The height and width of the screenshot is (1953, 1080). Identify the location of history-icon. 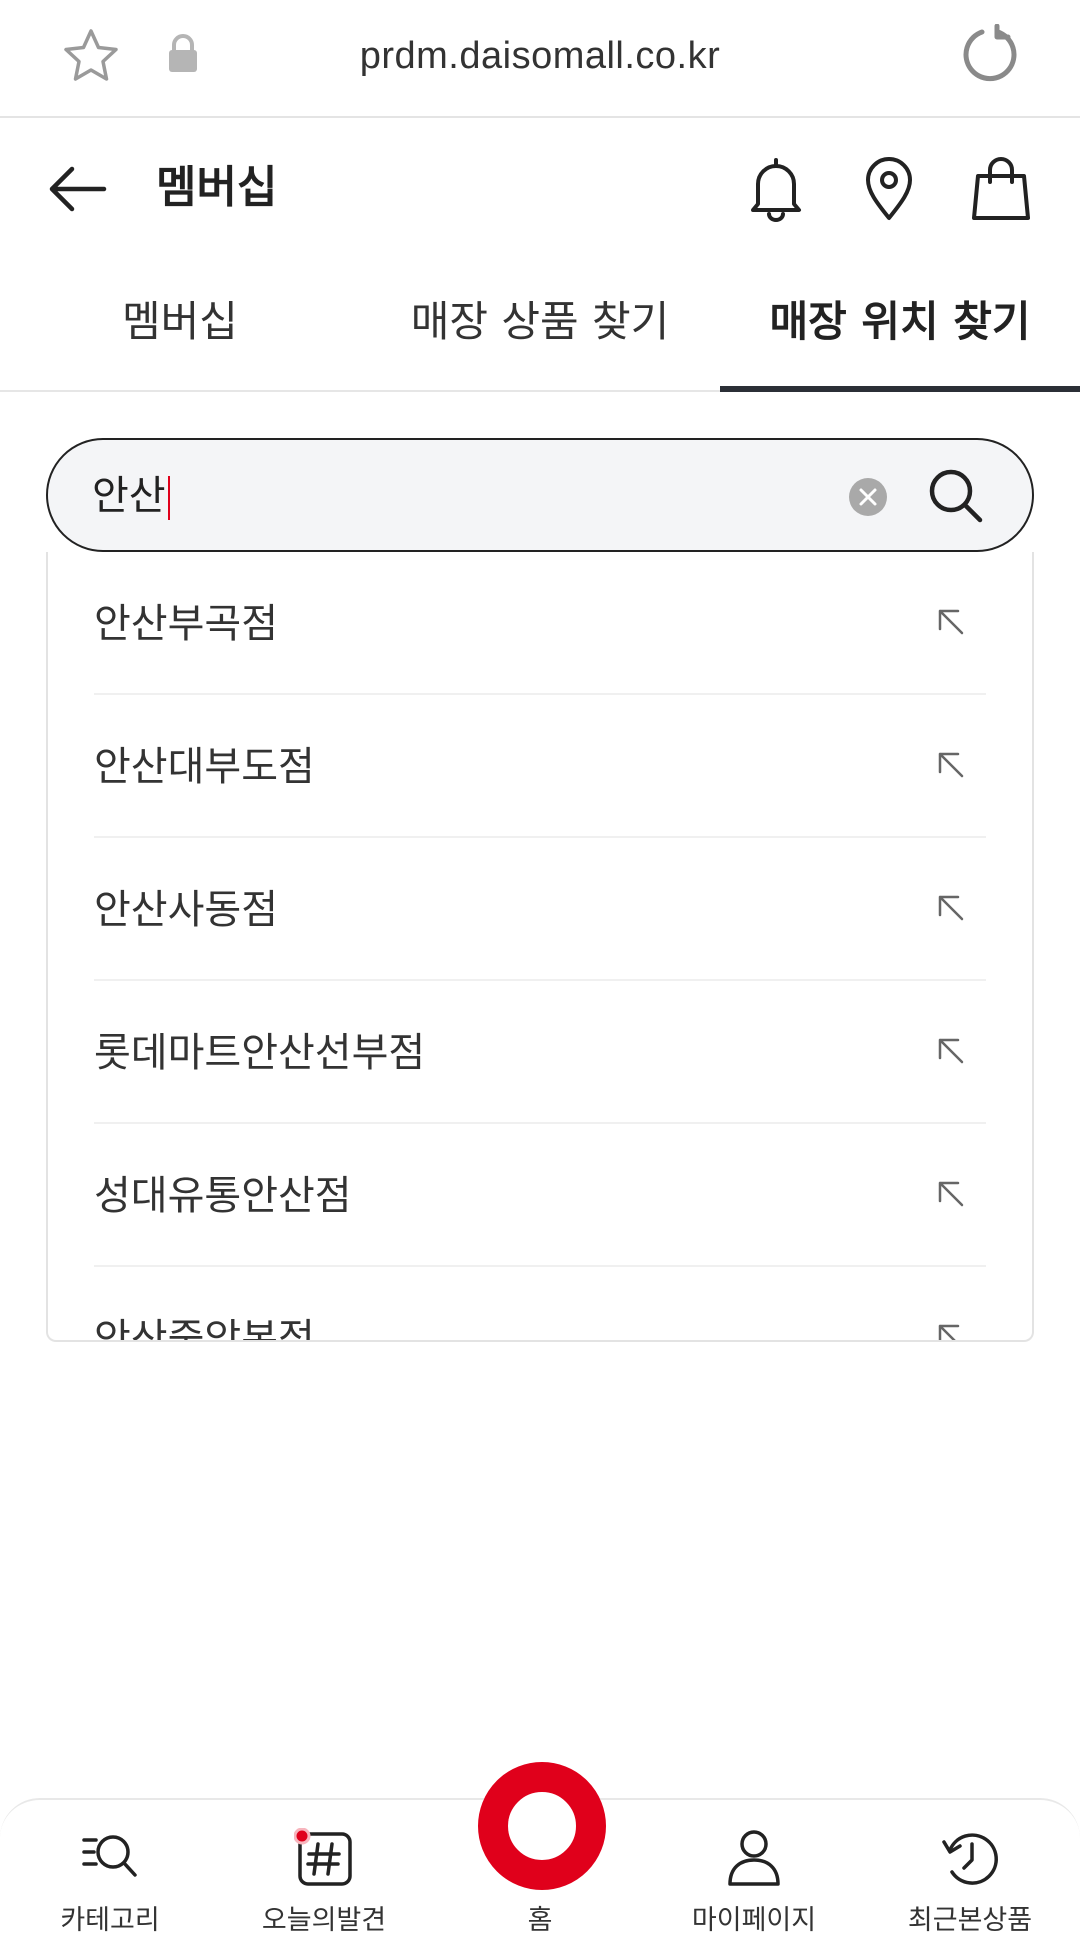
(970, 1859).